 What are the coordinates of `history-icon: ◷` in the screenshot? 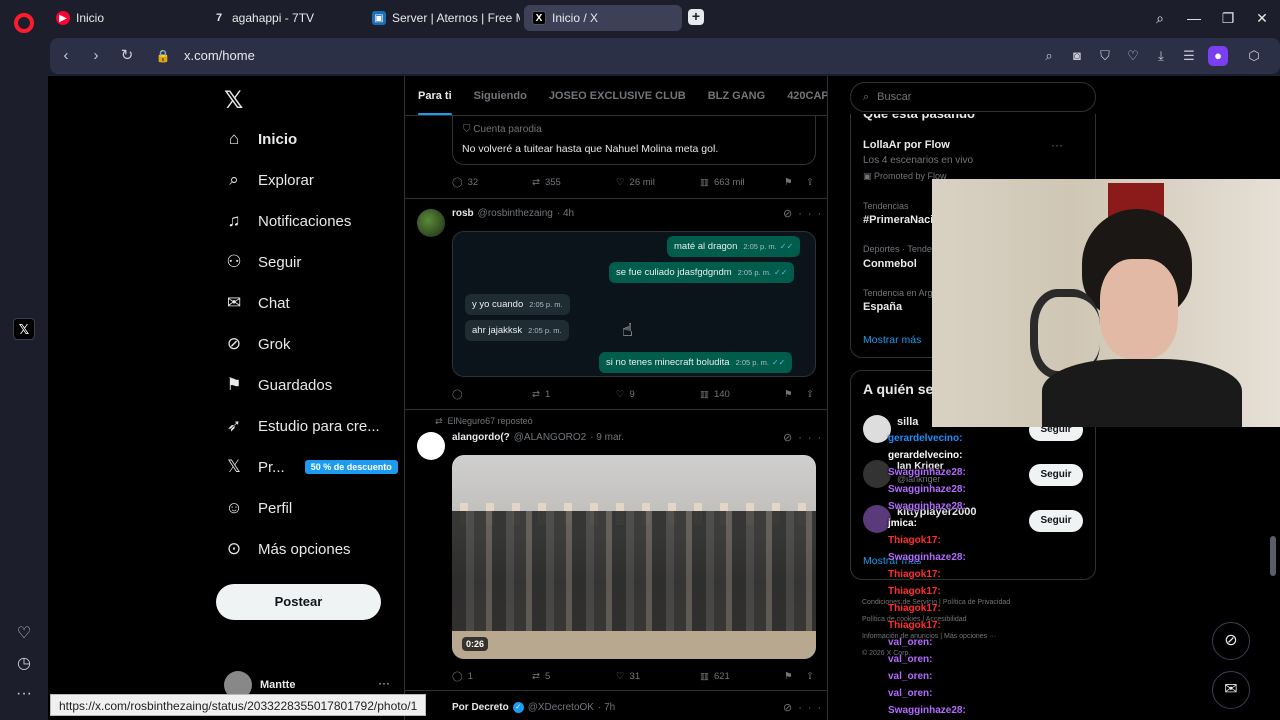 It's located at (24, 664).